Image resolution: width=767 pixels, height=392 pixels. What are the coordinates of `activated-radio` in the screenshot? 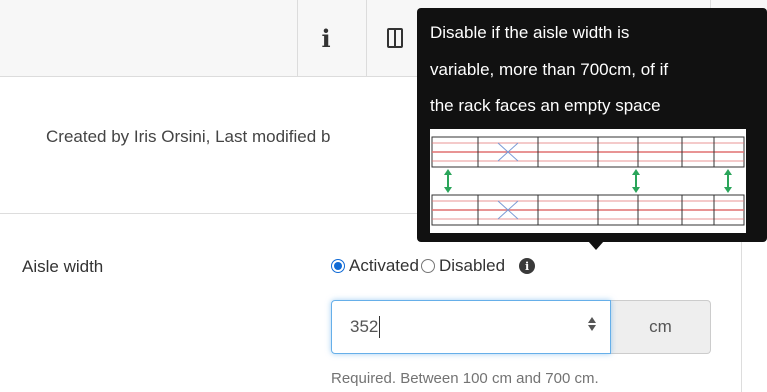 It's located at (338, 266).